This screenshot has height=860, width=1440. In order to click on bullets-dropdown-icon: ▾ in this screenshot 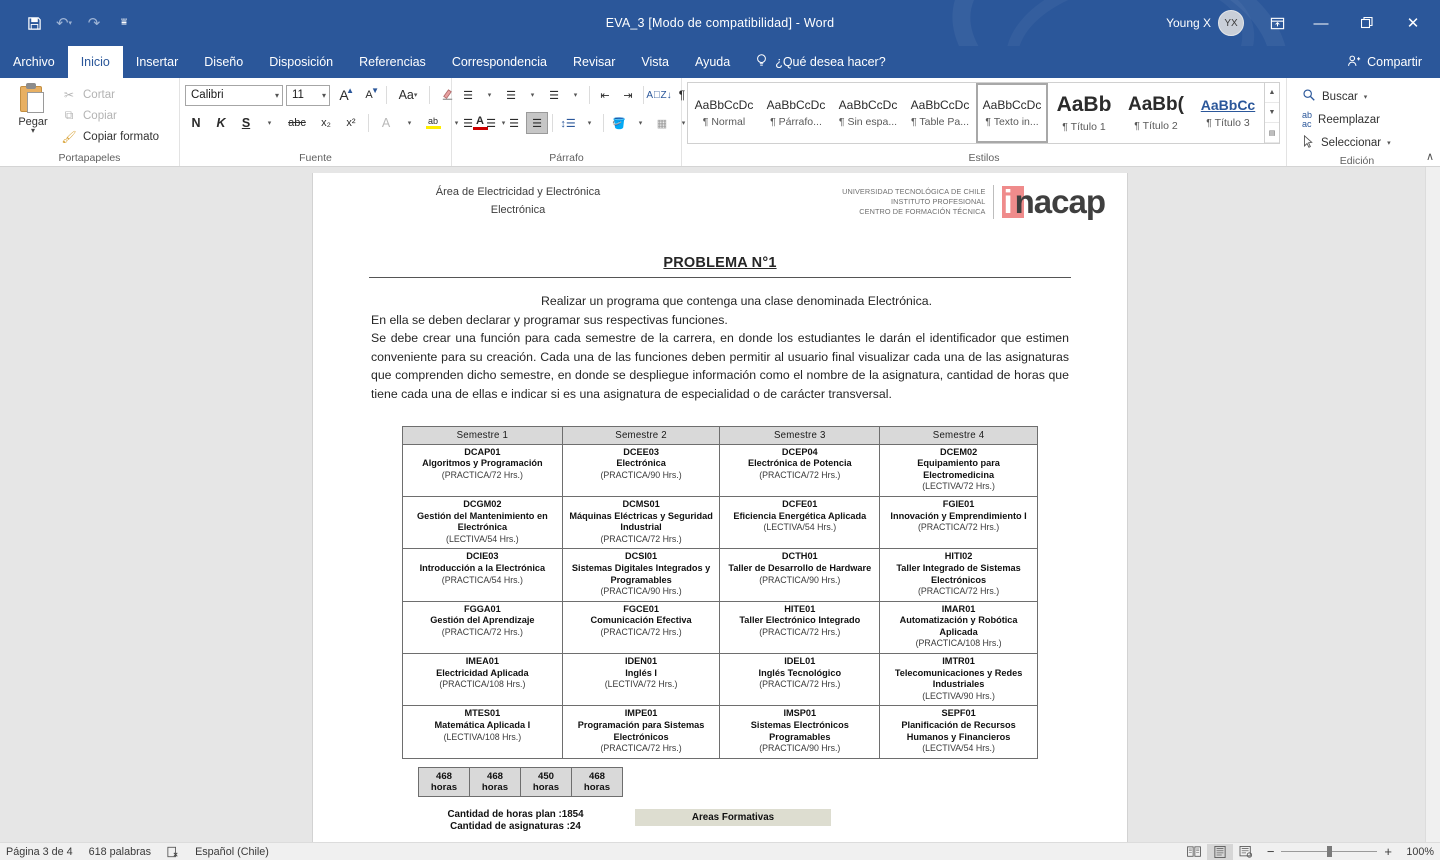, I will do `click(489, 95)`.